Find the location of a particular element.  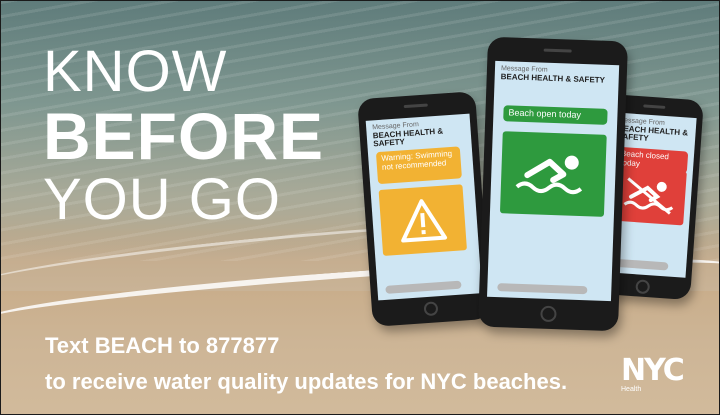

open-tile is located at coordinates (553, 174).